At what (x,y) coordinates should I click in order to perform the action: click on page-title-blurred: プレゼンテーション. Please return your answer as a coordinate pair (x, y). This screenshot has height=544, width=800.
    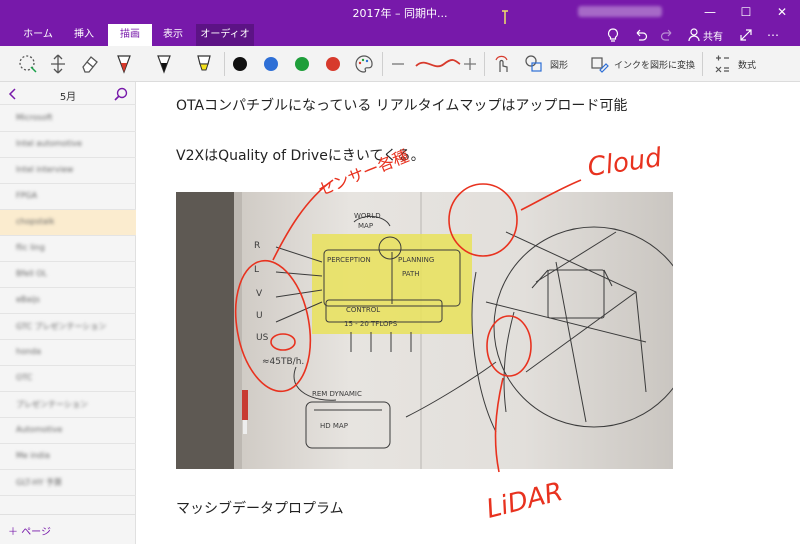
    Looking at the image, I should click on (52, 404).